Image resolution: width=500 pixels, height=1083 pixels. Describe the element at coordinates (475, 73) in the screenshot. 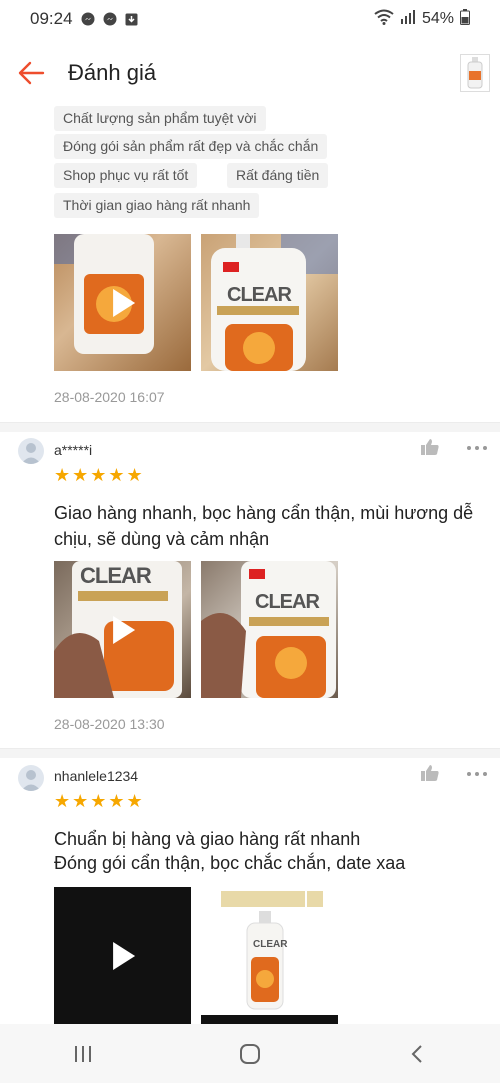

I see `product-thumbnail` at that location.